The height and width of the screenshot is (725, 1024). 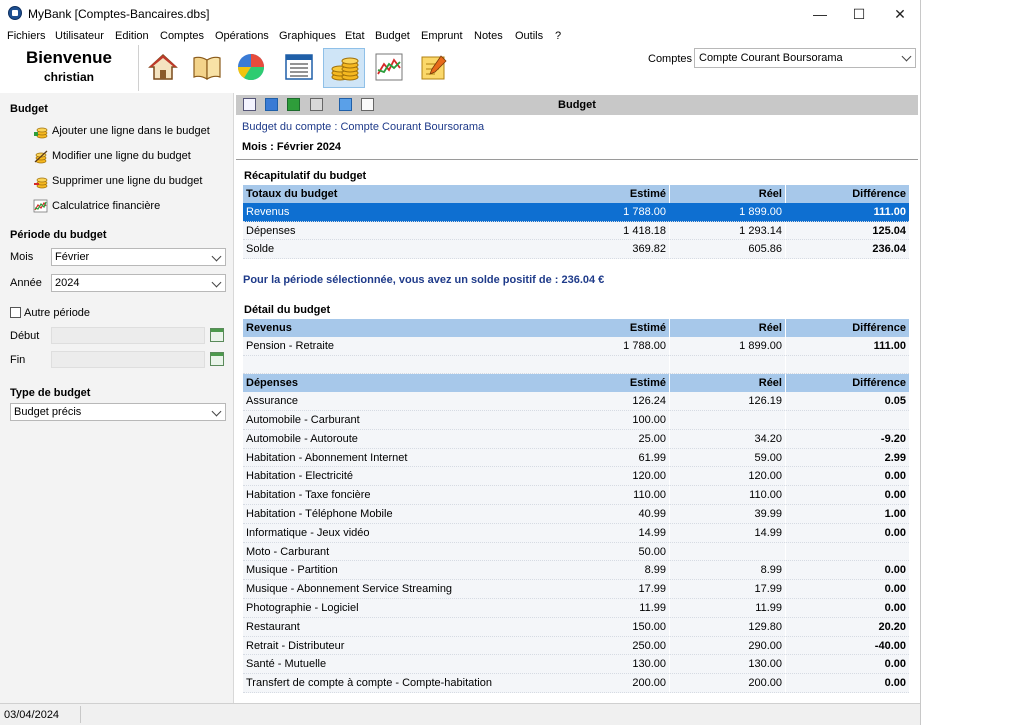 I want to click on end-date-field, so click(x=128, y=359).